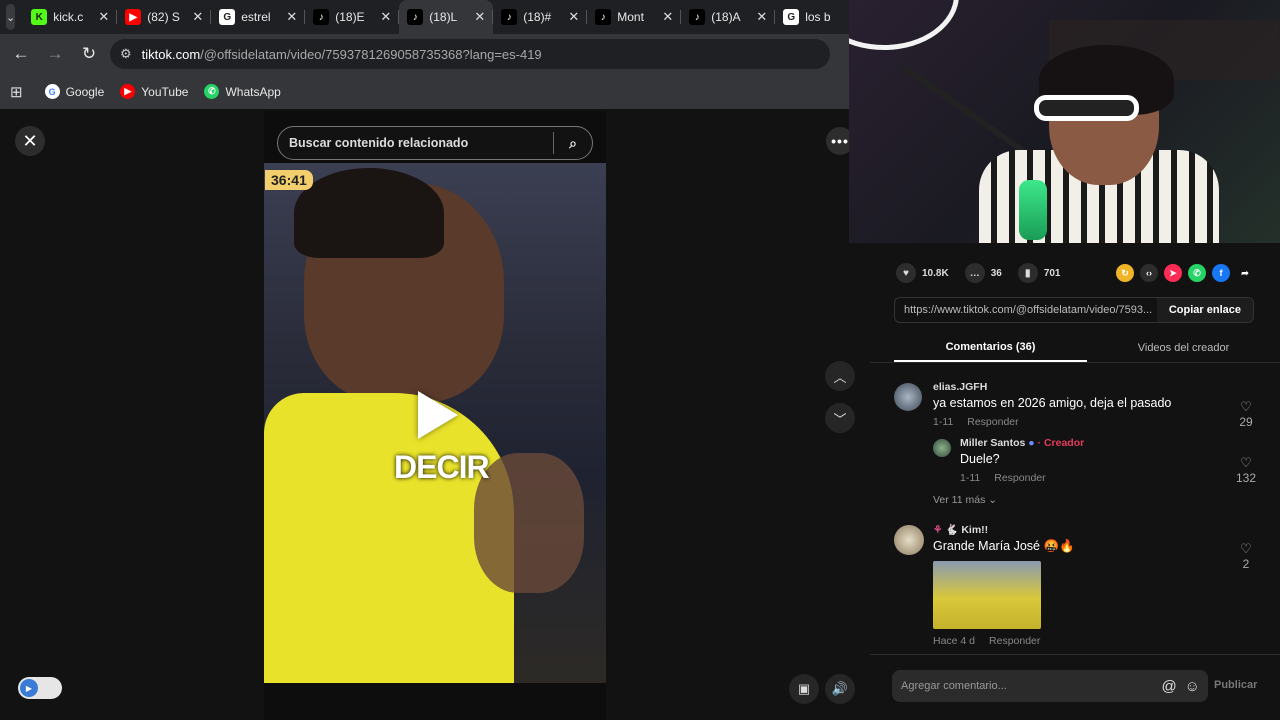 This screenshot has height=720, width=1280. I want to click on share-arrow-icon: ➦, so click(1245, 273).